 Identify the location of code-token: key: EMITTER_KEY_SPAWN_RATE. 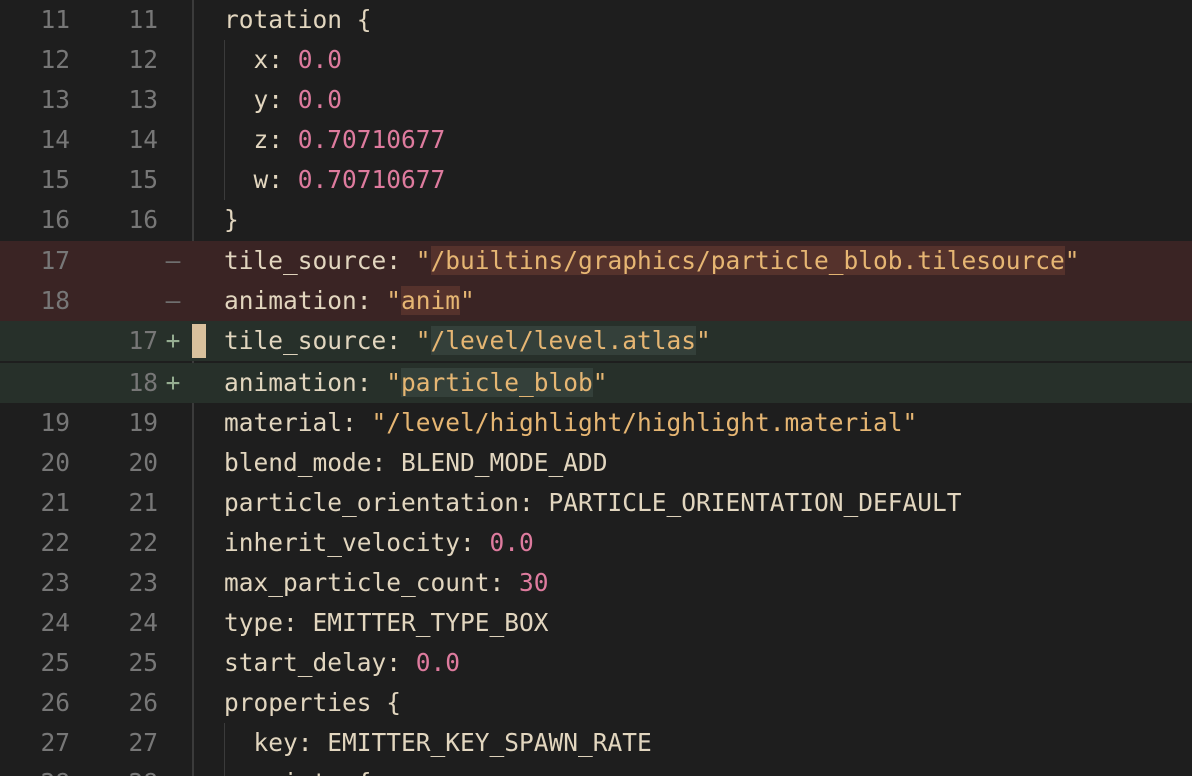
(452, 742).